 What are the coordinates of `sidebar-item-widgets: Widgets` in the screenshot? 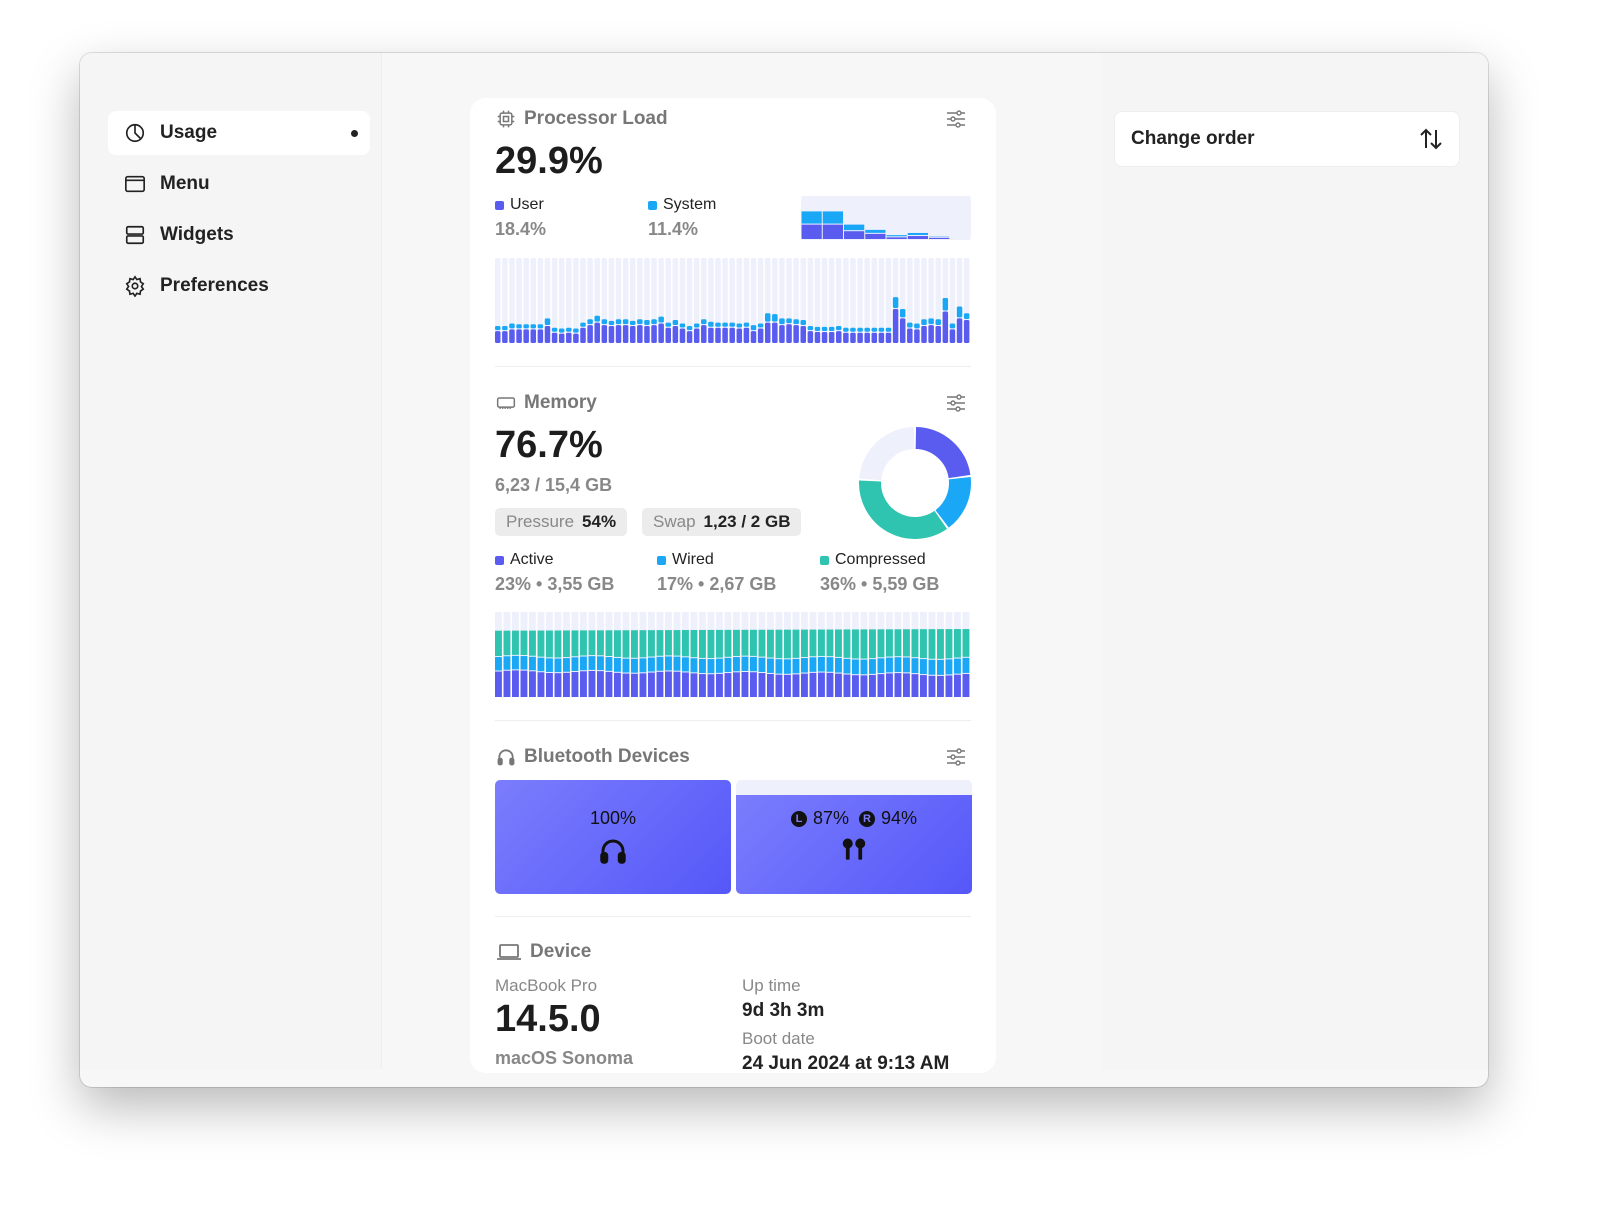 It's located at (239, 235).